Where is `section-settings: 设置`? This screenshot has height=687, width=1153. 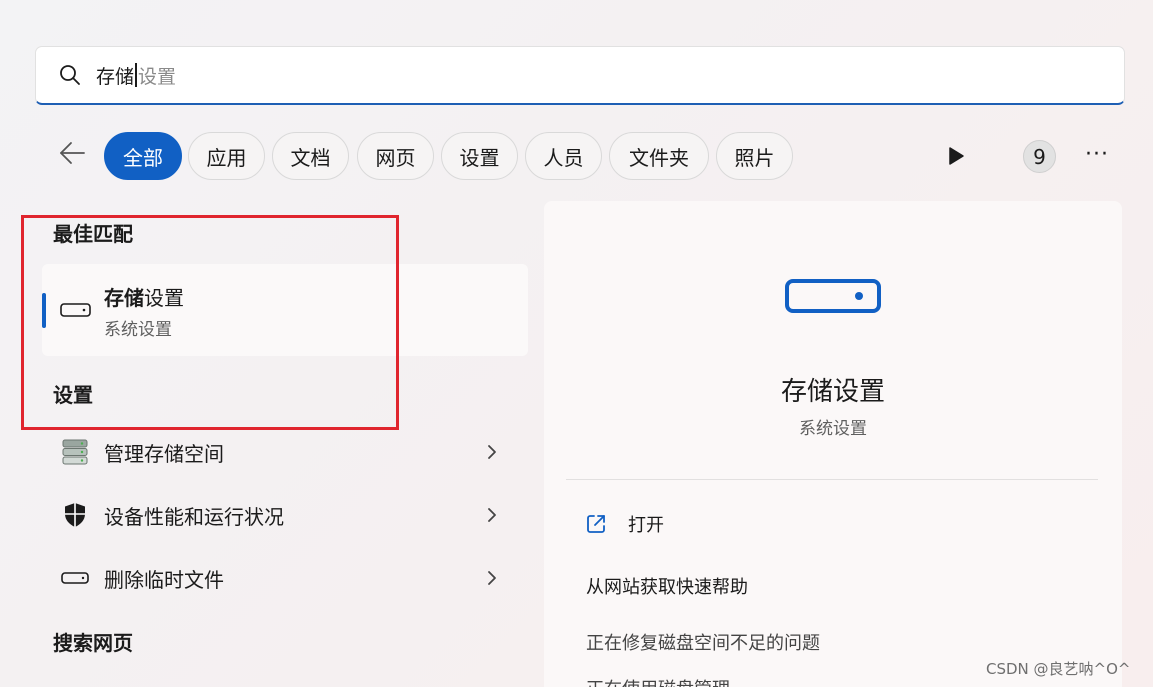 section-settings: 设置 is located at coordinates (73, 395).